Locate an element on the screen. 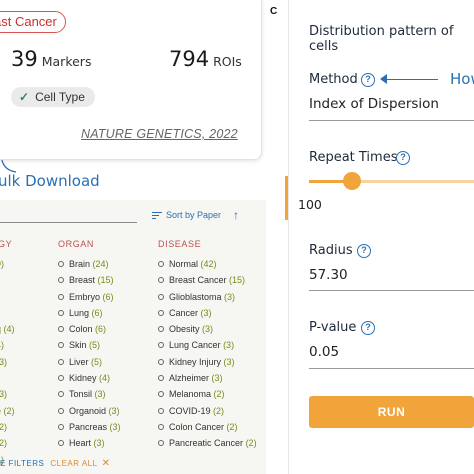 This screenshot has width=474, height=474. run-button: RUN is located at coordinates (391, 412).